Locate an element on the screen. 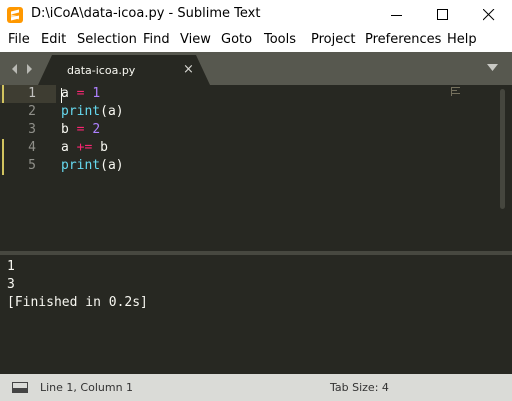 The width and height of the screenshot is (512, 401). output-line: 1 is located at coordinates (11, 266).